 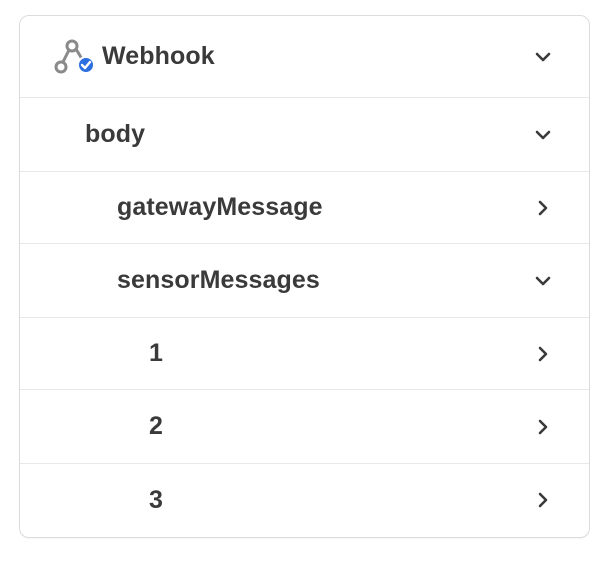 I want to click on tree-item-label: body, so click(x=115, y=134).